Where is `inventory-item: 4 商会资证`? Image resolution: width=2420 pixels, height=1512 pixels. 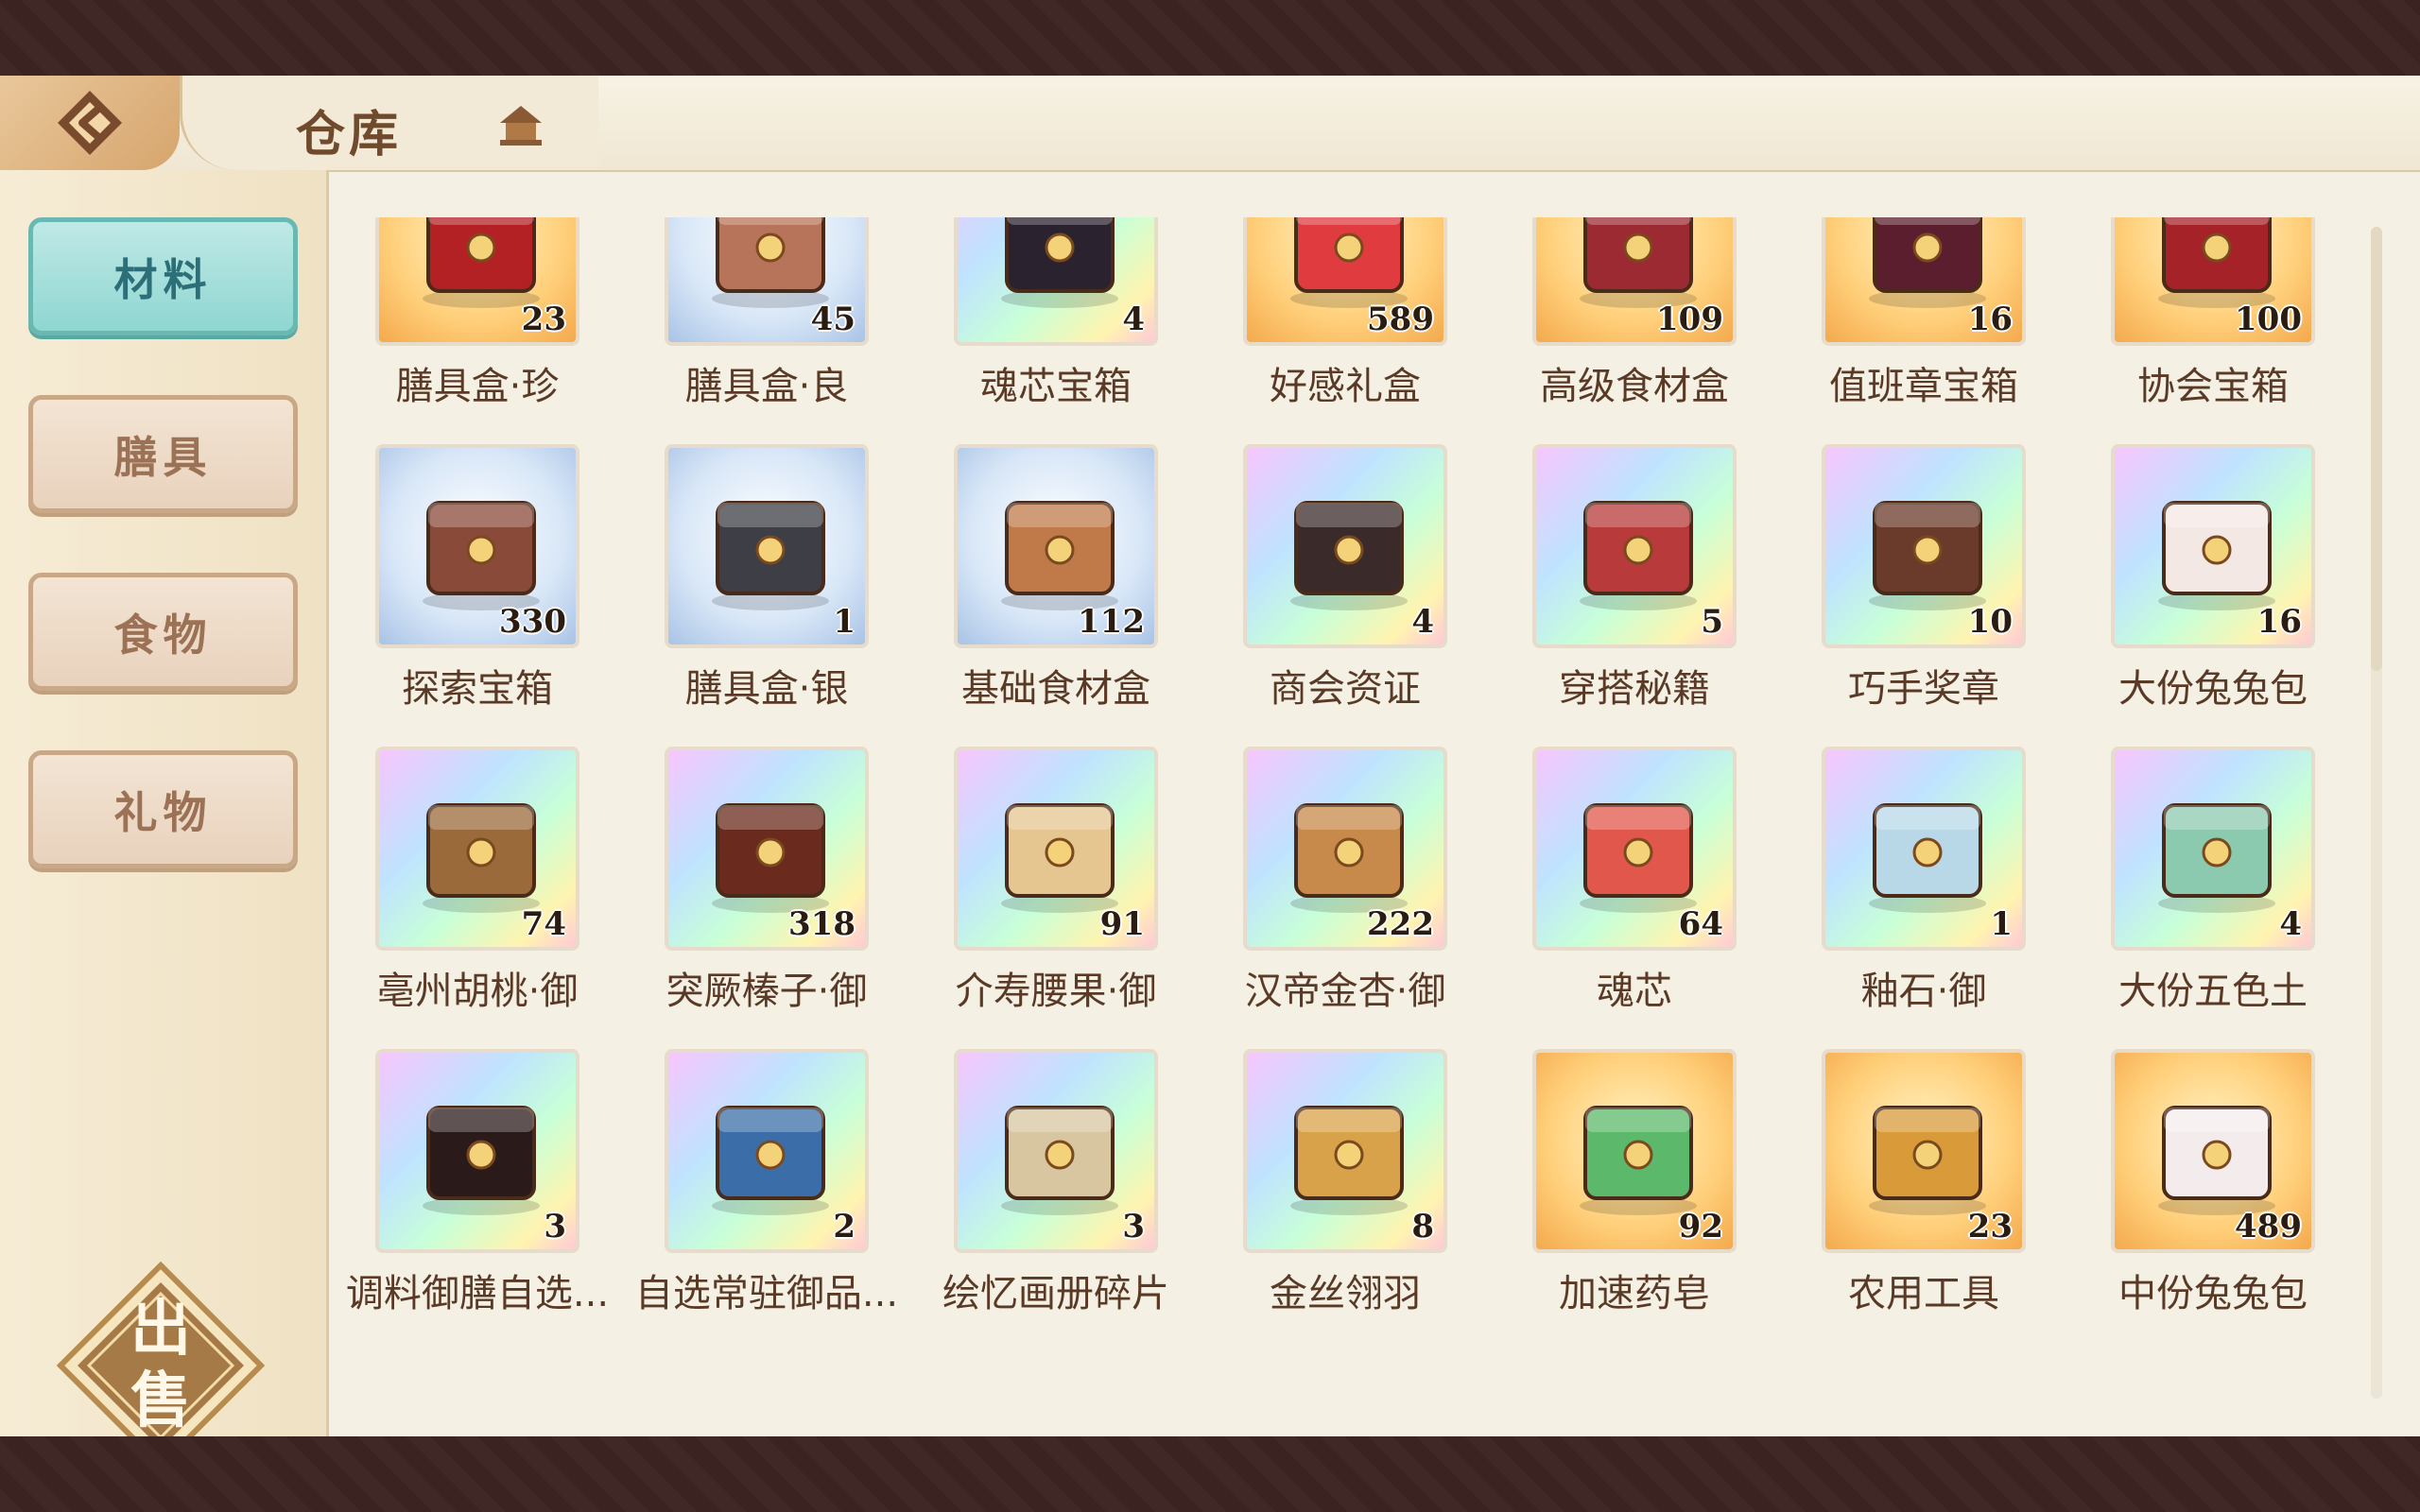 inventory-item: 4 商会资证 is located at coordinates (1345, 595).